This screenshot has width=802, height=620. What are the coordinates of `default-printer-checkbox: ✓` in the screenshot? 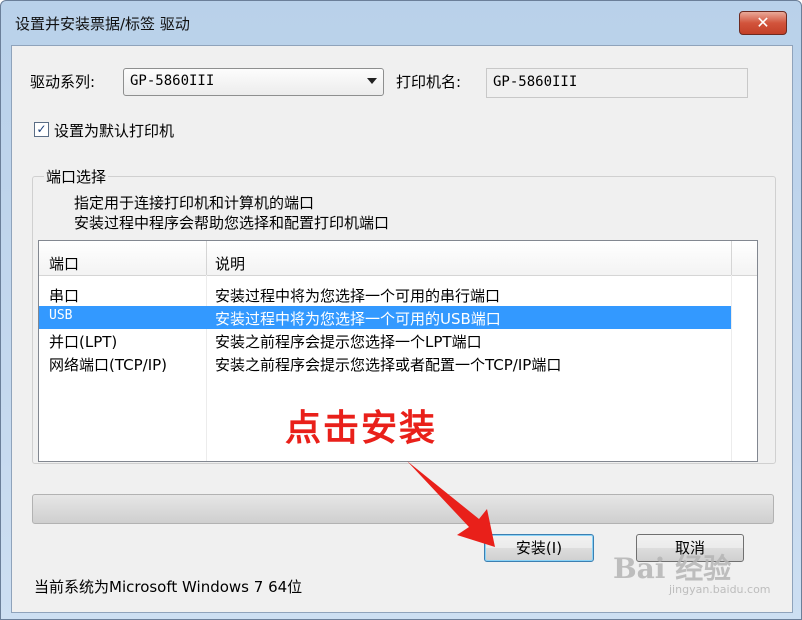 It's located at (41, 129).